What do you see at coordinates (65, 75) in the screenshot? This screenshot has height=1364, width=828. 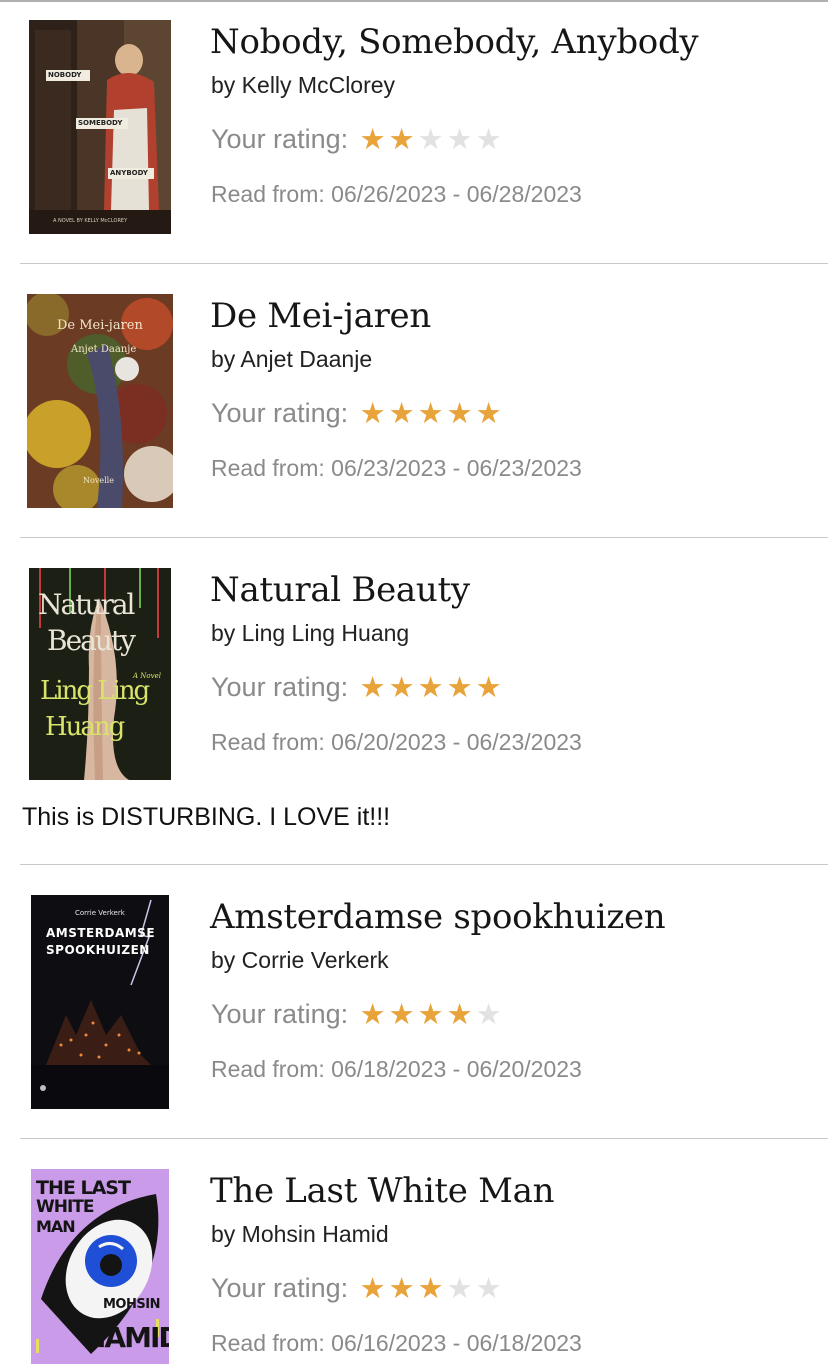 I see `cover-label: NOBODY` at bounding box center [65, 75].